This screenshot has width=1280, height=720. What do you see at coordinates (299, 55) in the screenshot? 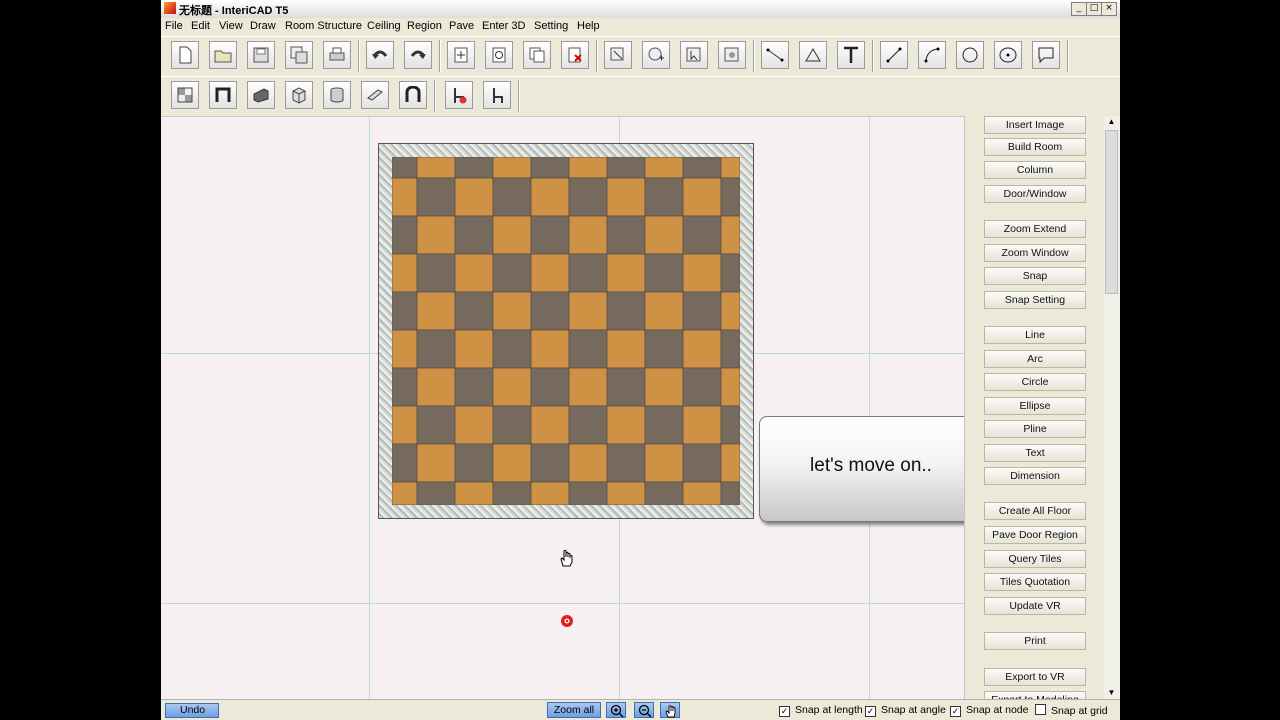
I see `save-as-icon` at bounding box center [299, 55].